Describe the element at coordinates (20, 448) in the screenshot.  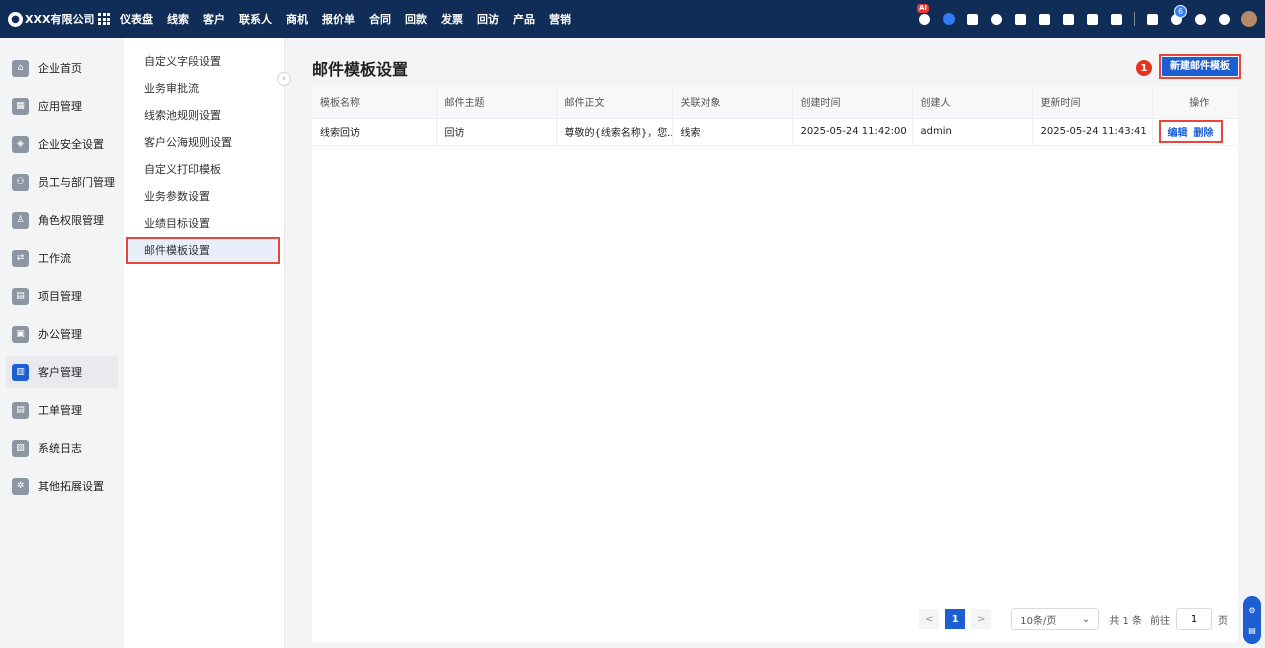
I see `log-icon: ▧` at that location.